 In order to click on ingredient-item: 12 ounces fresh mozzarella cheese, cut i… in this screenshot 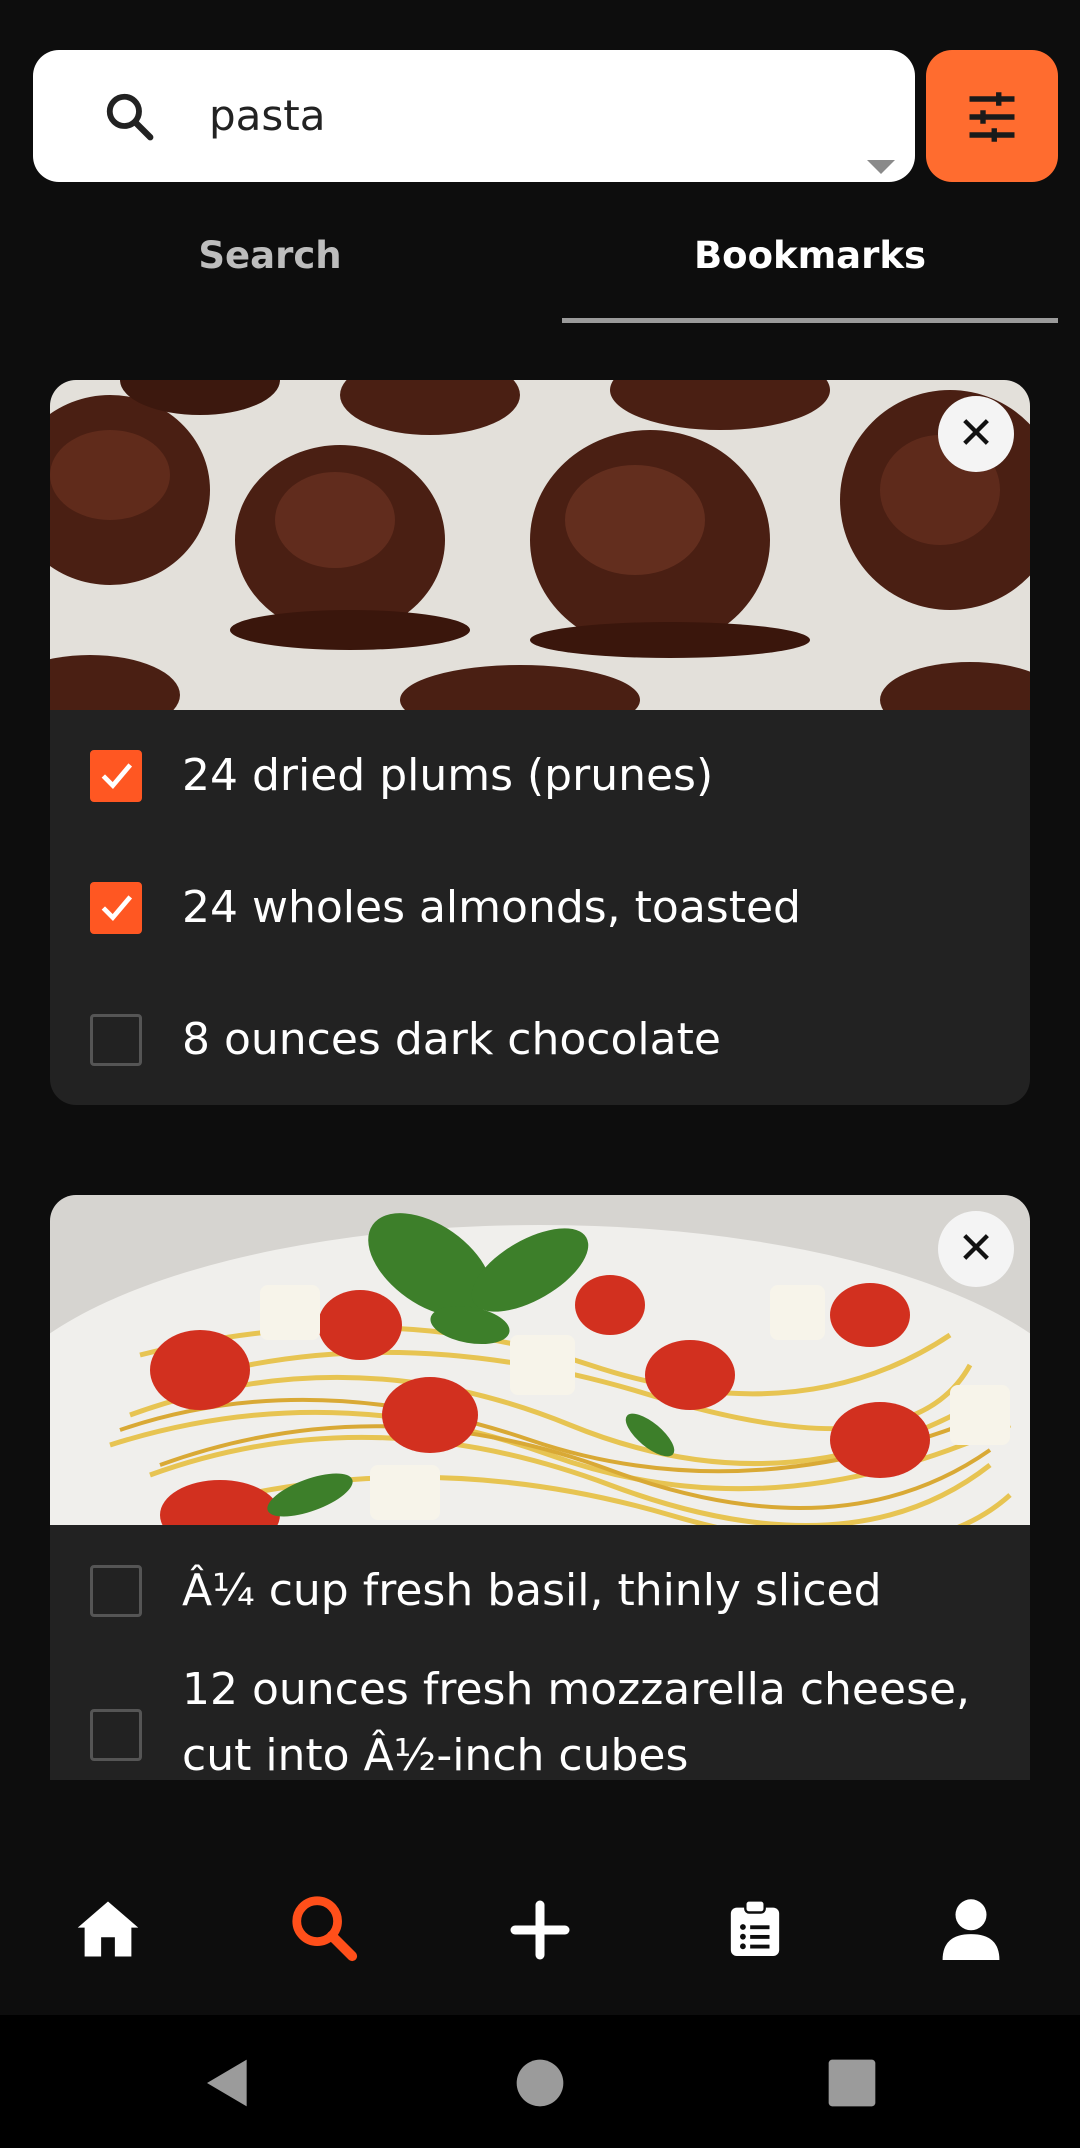, I will do `click(540, 1718)`.